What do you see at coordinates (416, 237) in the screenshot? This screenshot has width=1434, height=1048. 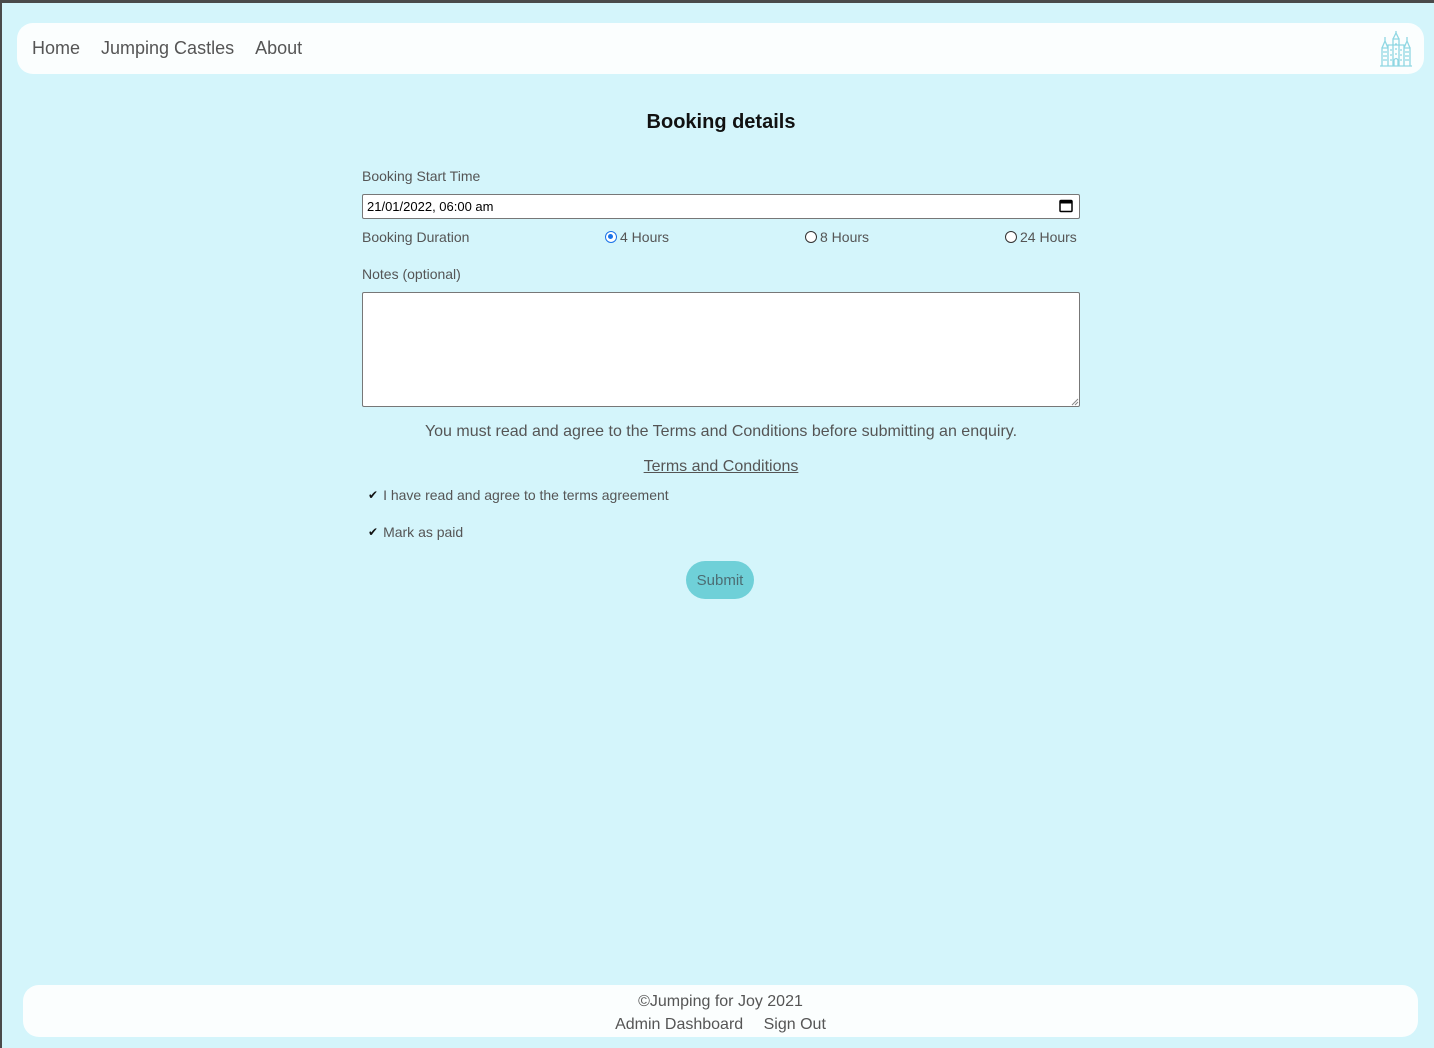 I see `booking-duration-label: Booking Duration` at bounding box center [416, 237].